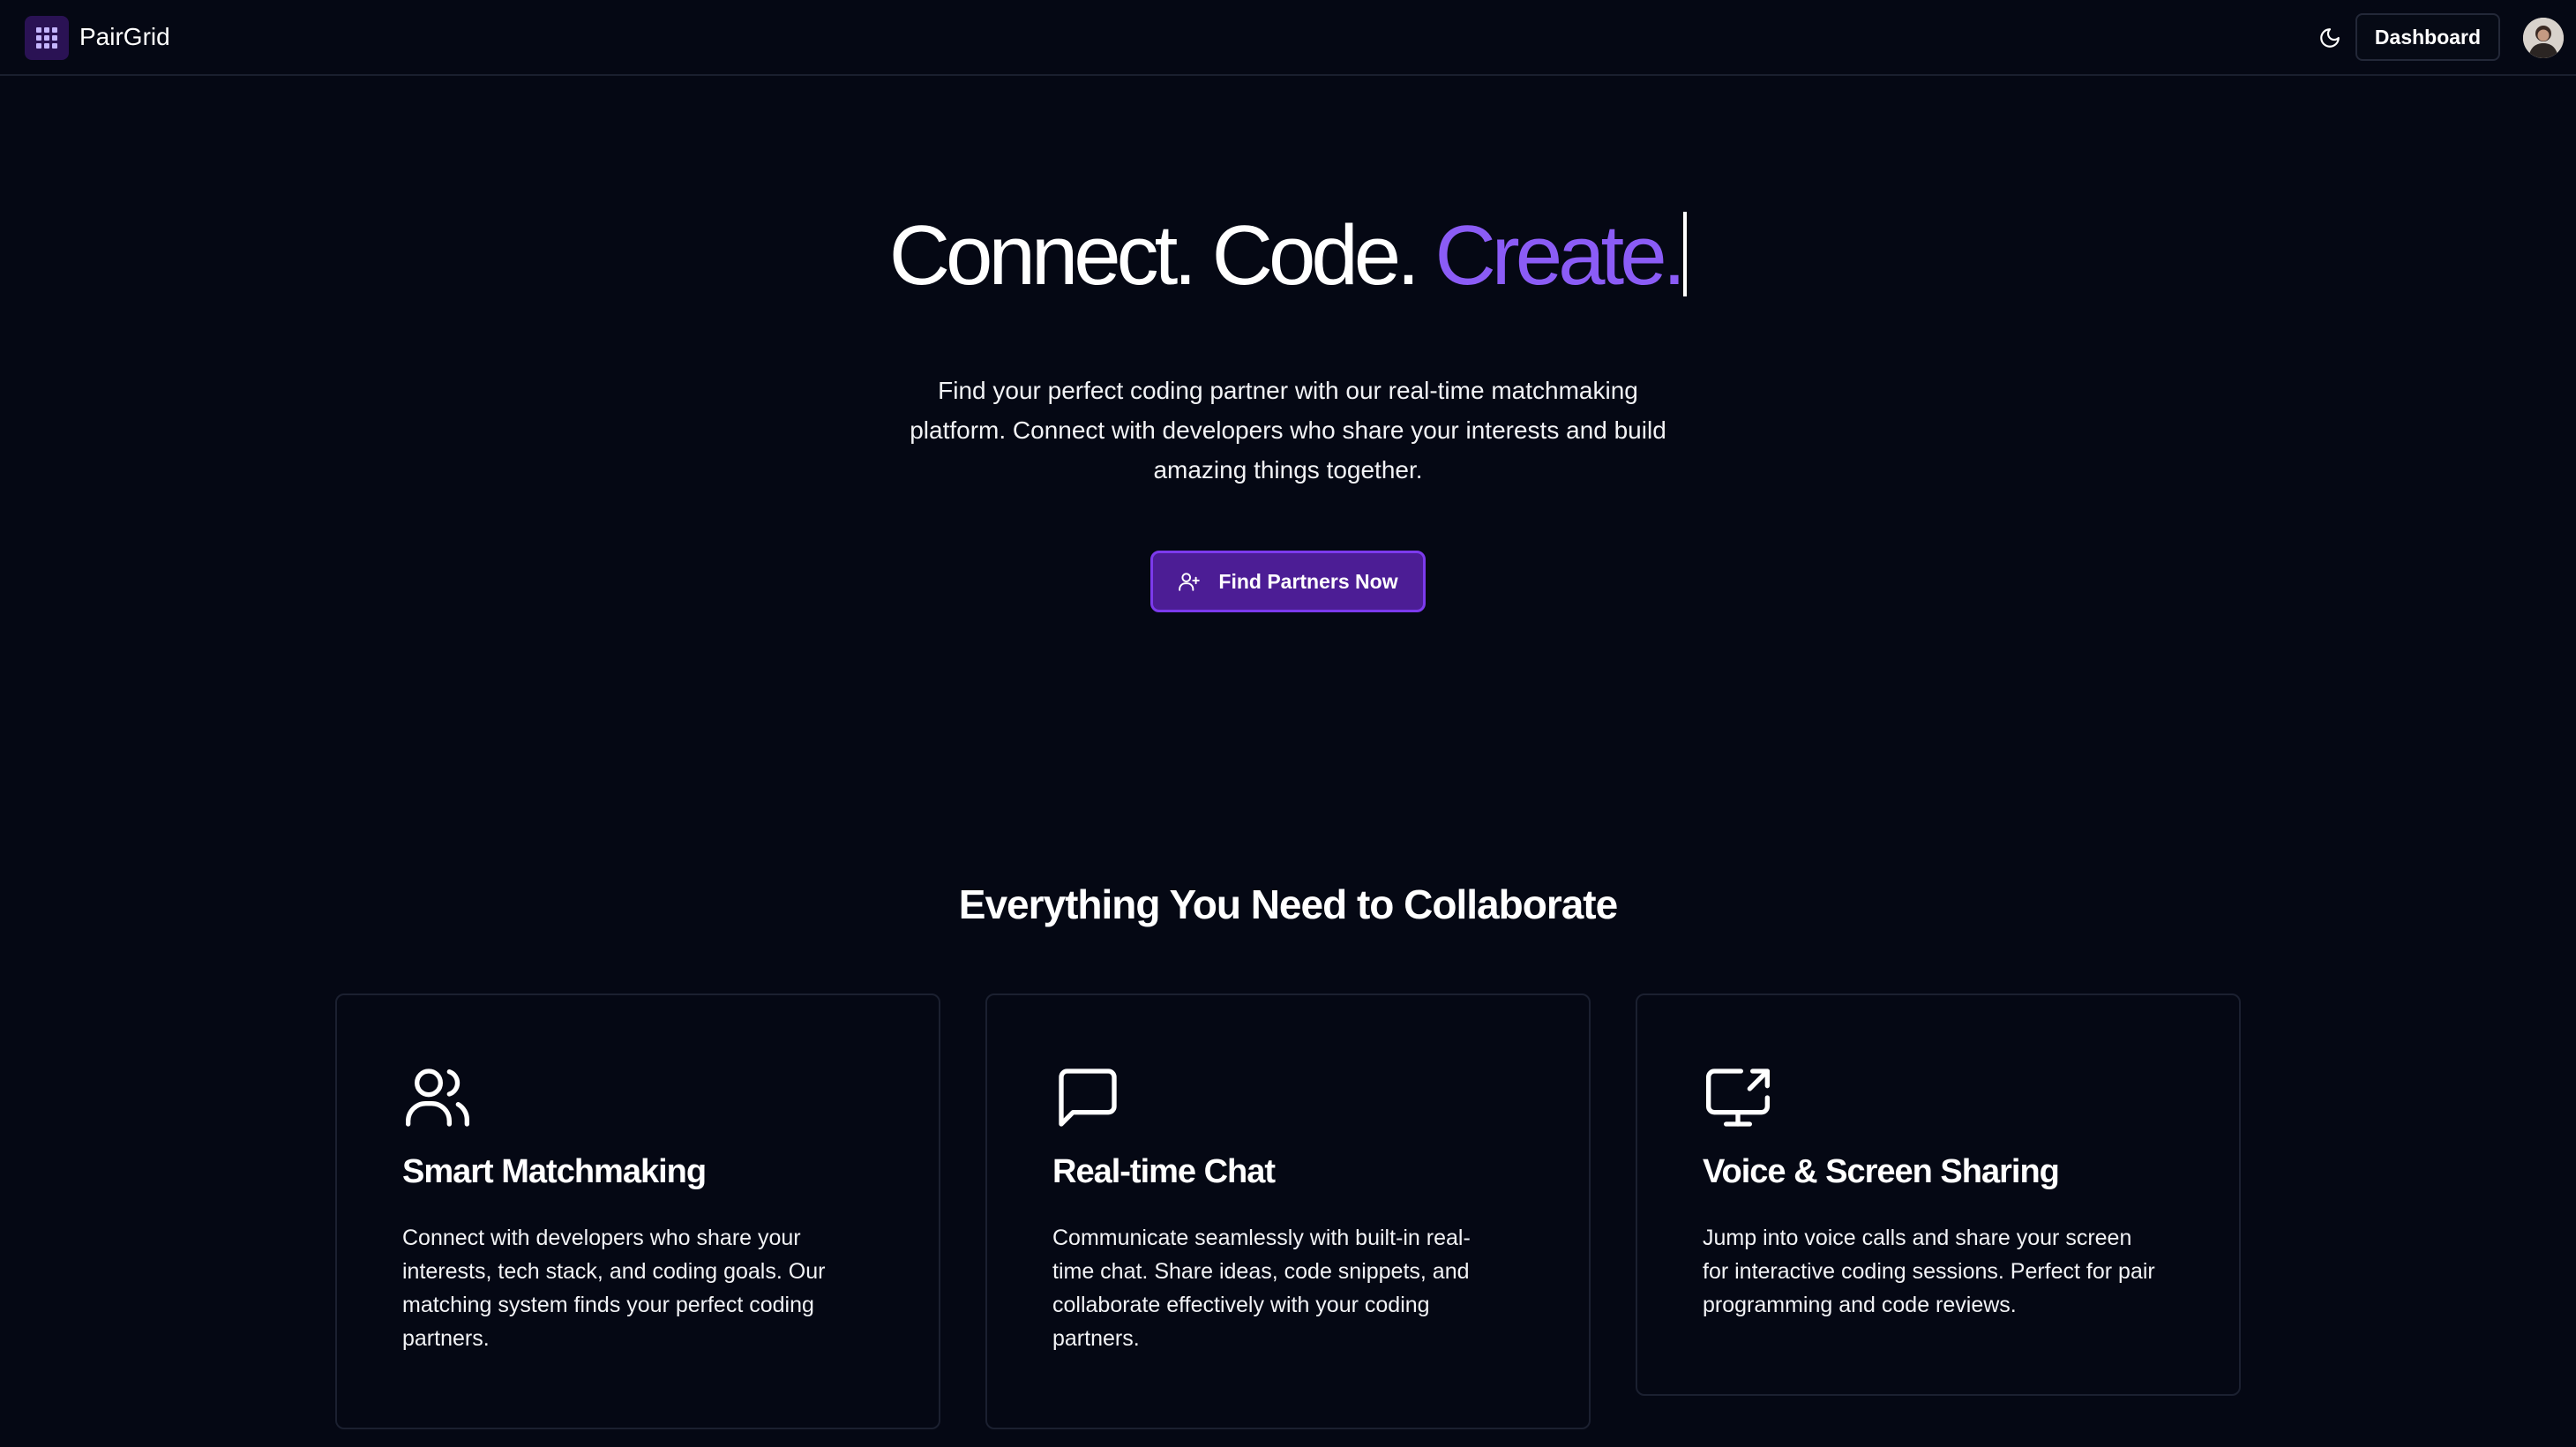 The height and width of the screenshot is (1447, 2576). I want to click on hero-headline-main: Connect. Code., so click(1161, 255).